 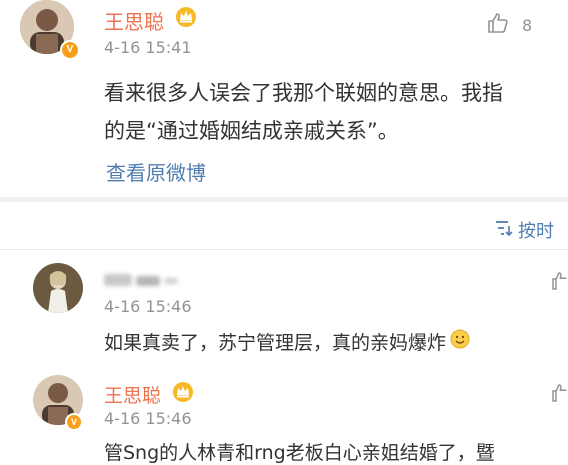 I want to click on post-content-line1: 看来很多人误会了我那个联姻的意思。我指, so click(x=303, y=93).